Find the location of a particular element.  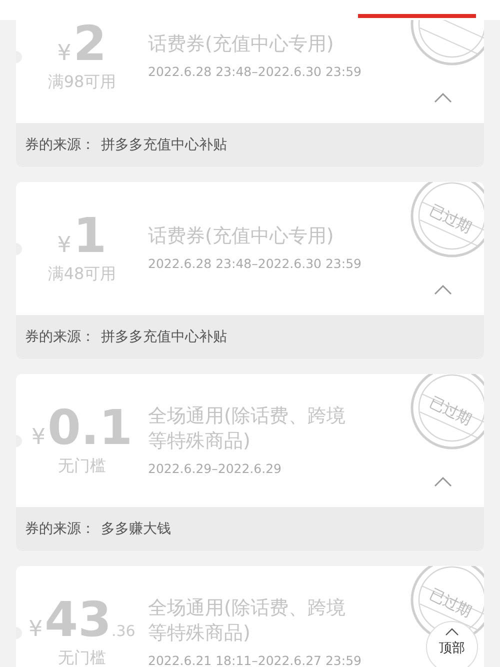

coupon-condition: 满48可用 is located at coordinates (82, 274).